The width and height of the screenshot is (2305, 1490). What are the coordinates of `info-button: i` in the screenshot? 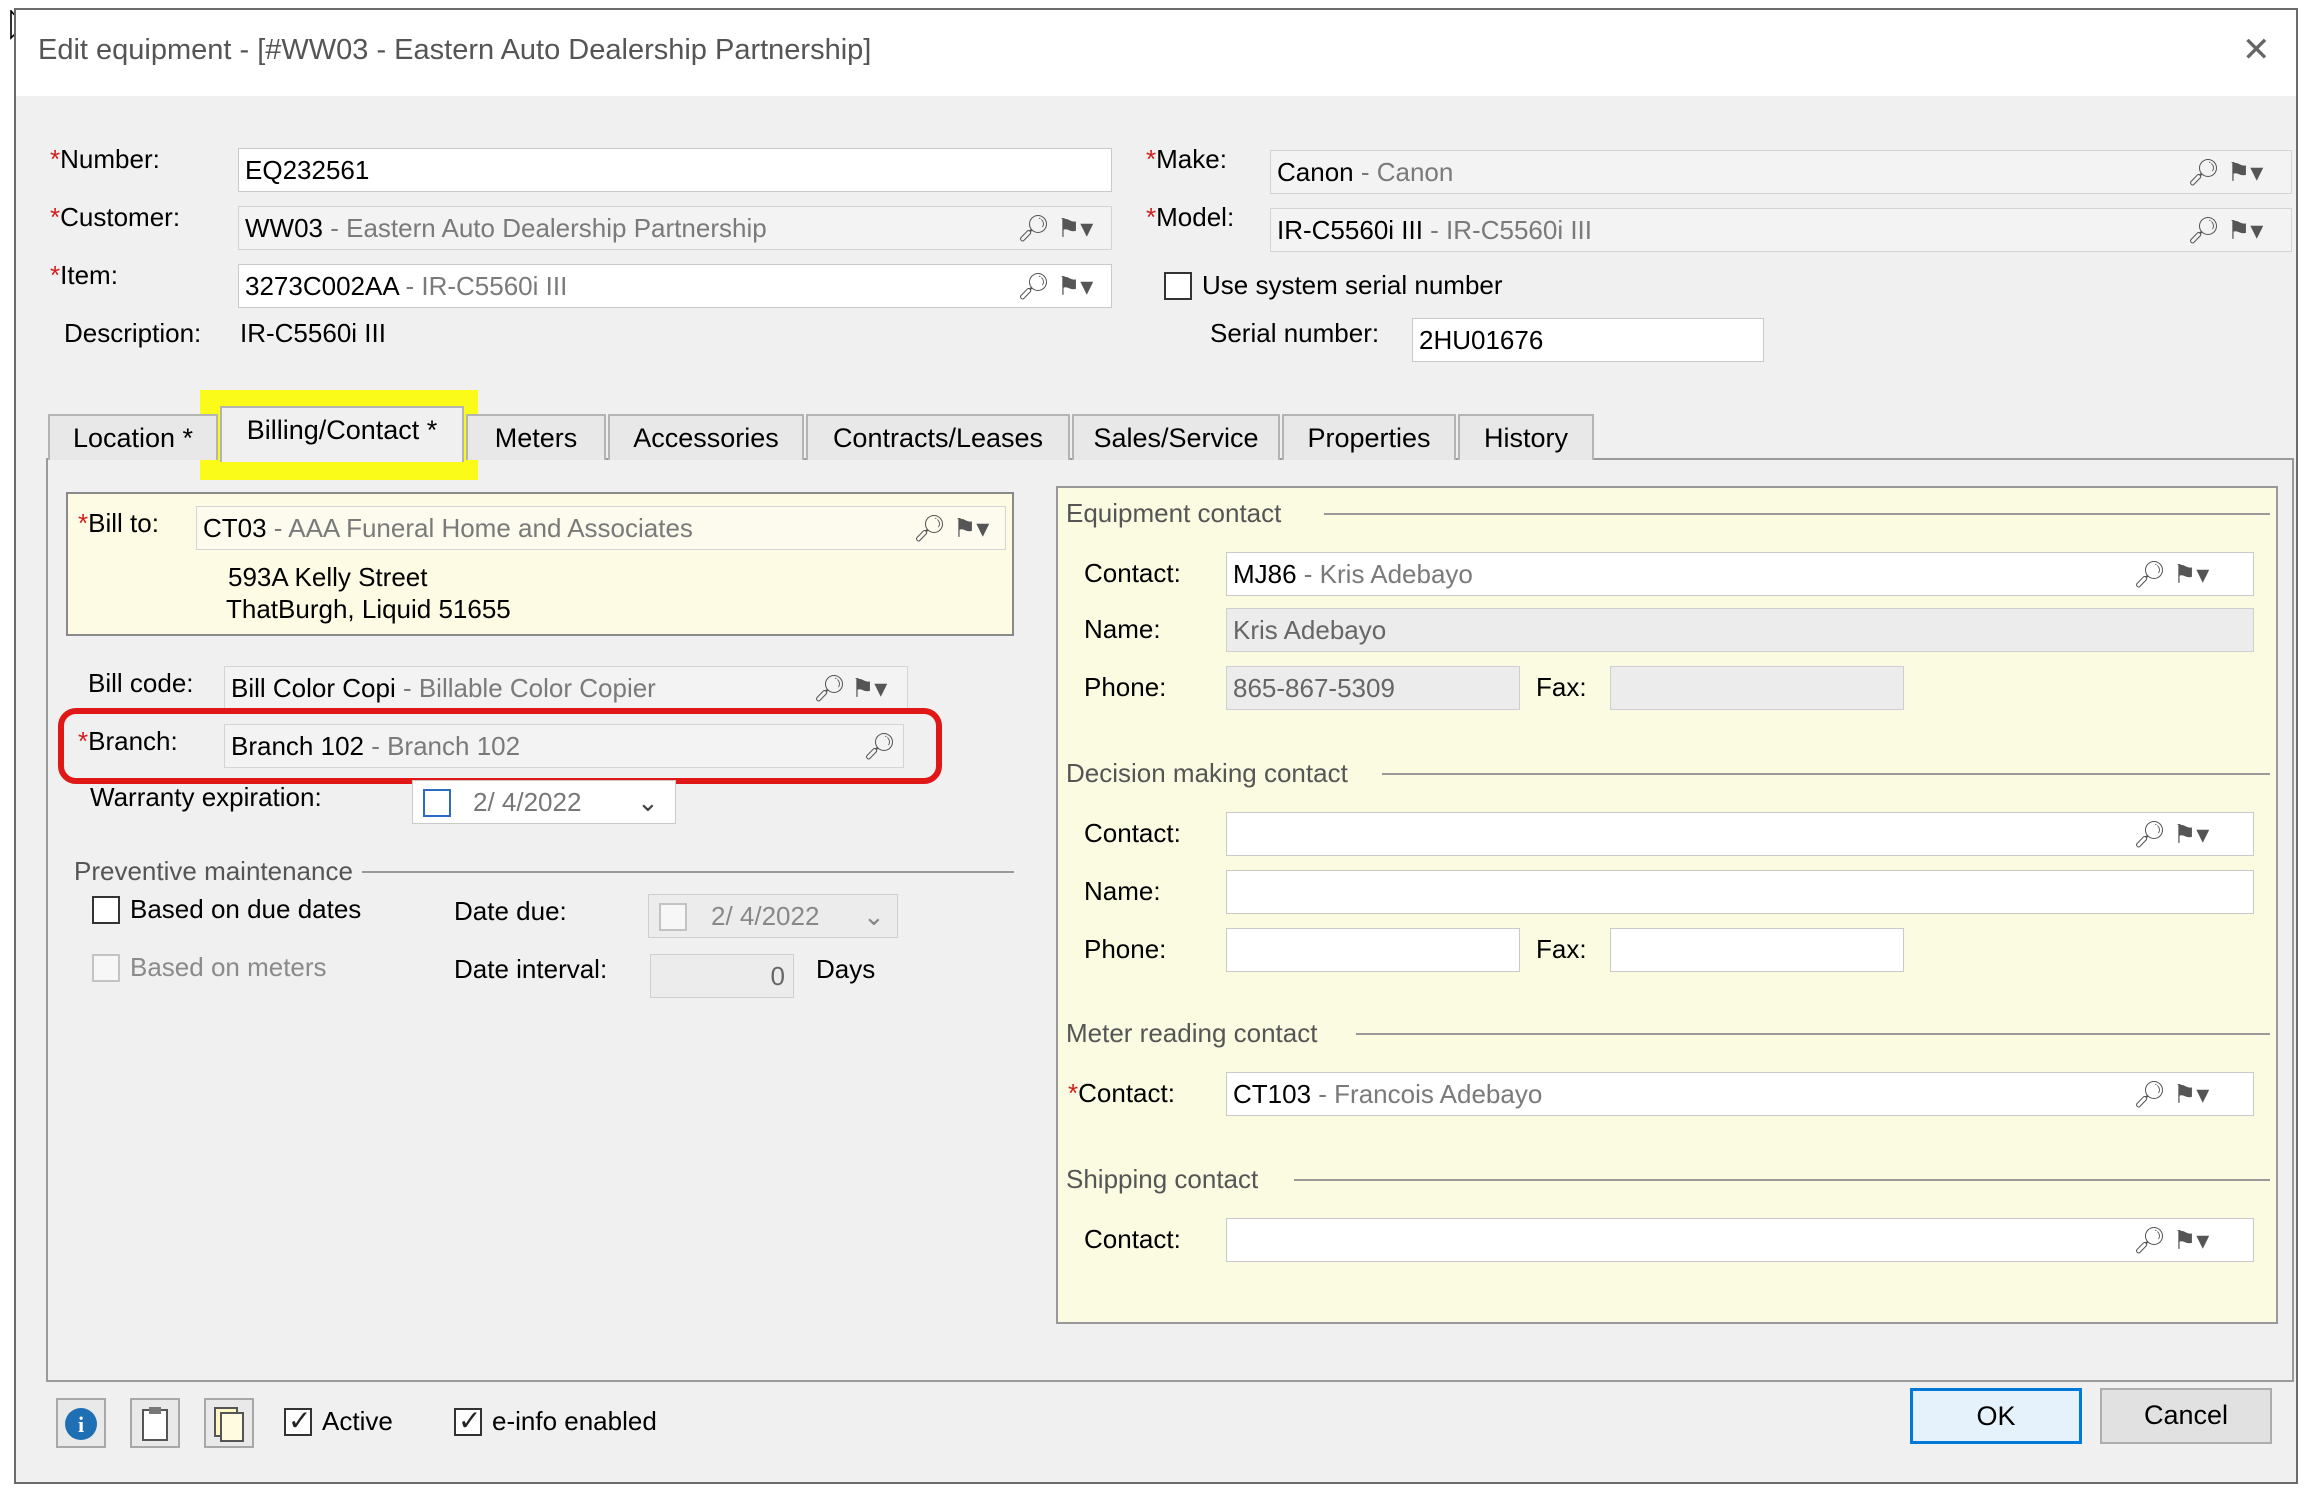 It's located at (81, 1423).